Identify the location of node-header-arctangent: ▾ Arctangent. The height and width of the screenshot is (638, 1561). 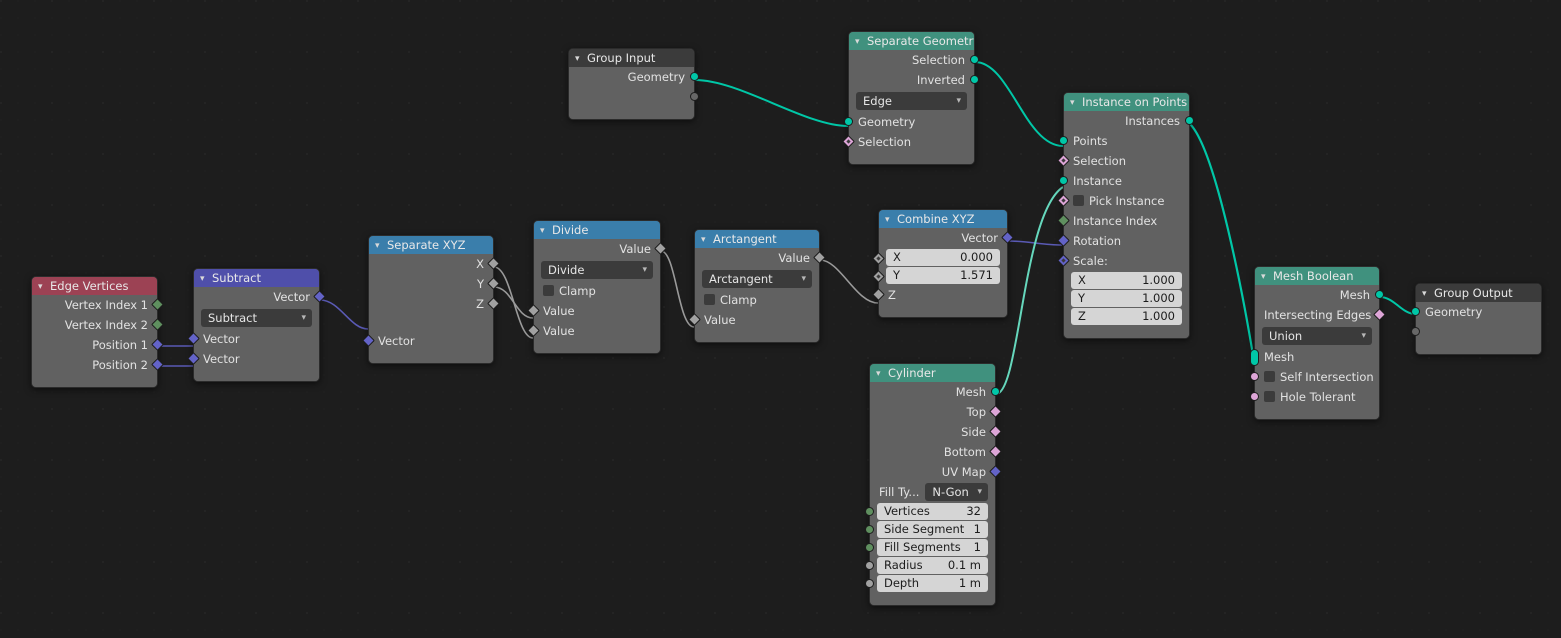
(757, 239).